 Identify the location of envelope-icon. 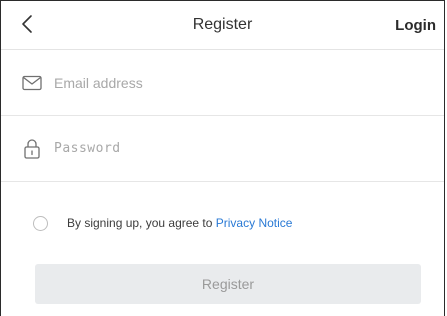
(32, 83).